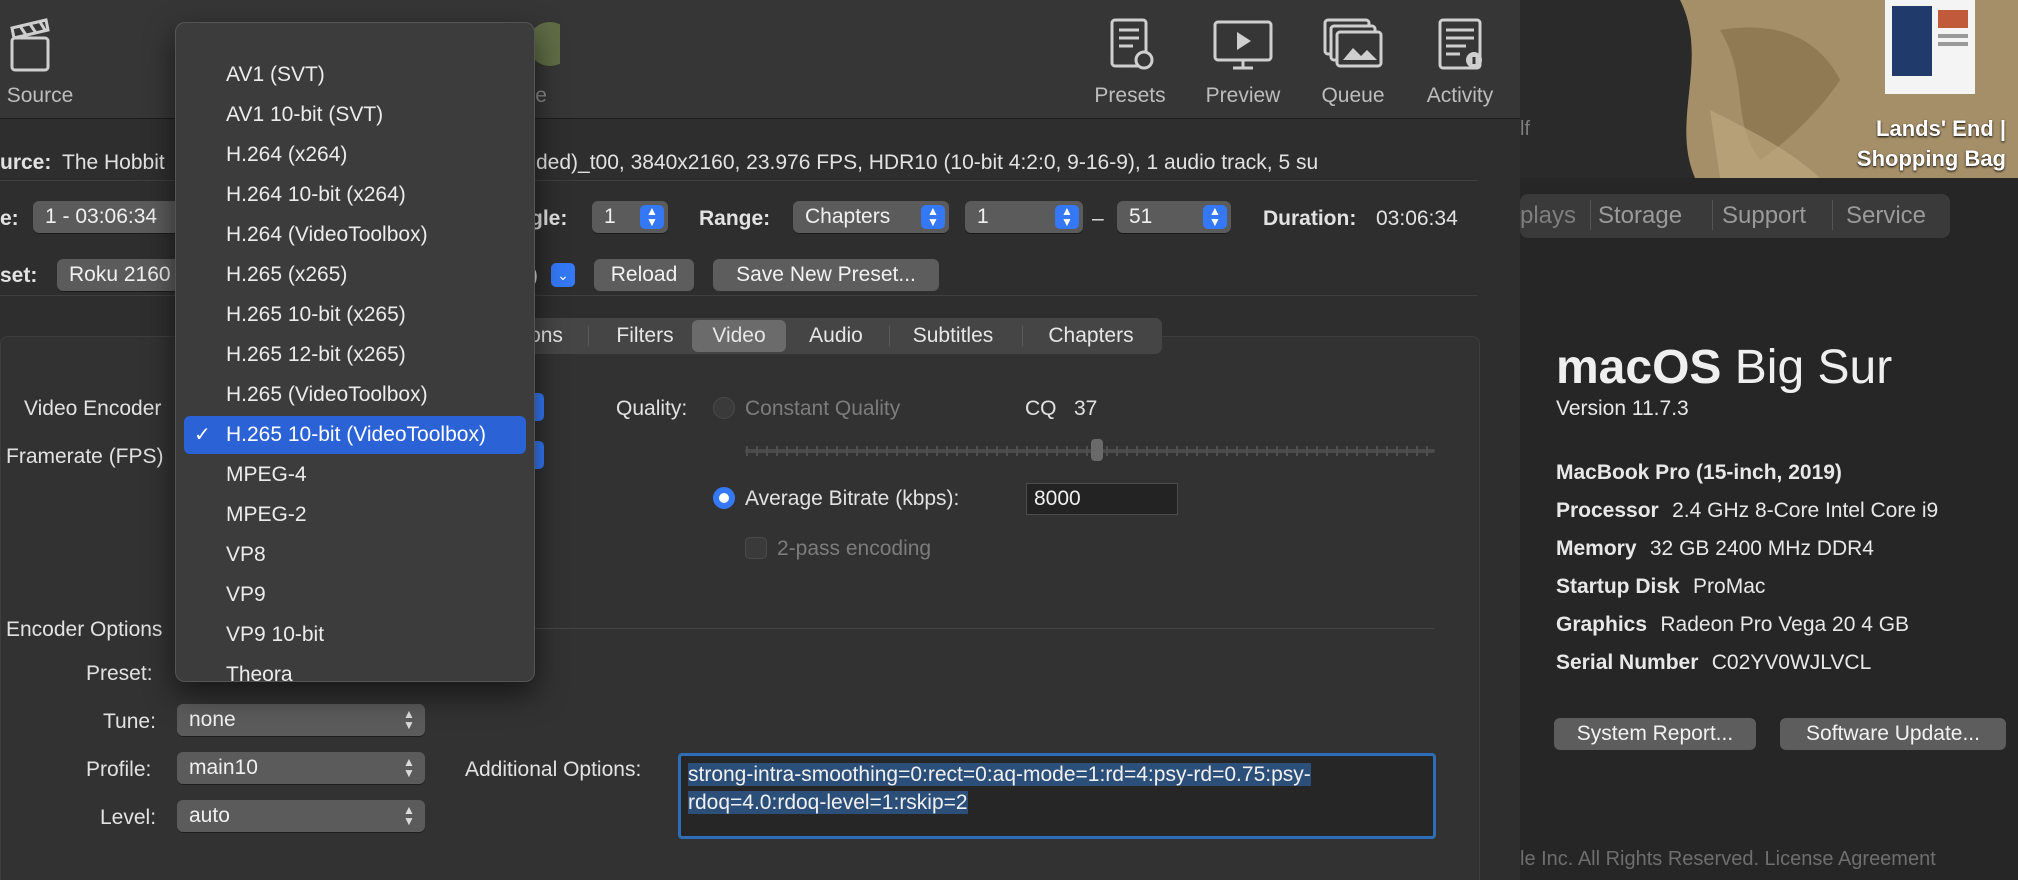 The image size is (2018, 880). What do you see at coordinates (355, 275) in the screenshot?
I see `encoder-menu-item: H.265 (x265)` at bounding box center [355, 275].